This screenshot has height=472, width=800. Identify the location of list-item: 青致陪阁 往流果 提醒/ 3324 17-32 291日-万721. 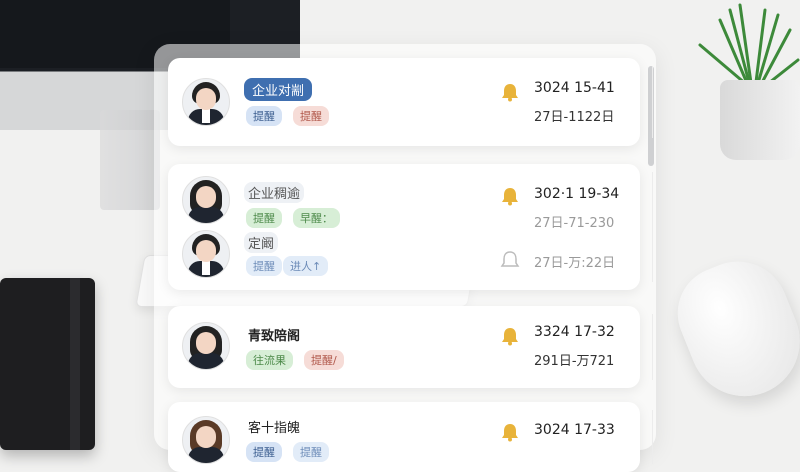
(410, 347).